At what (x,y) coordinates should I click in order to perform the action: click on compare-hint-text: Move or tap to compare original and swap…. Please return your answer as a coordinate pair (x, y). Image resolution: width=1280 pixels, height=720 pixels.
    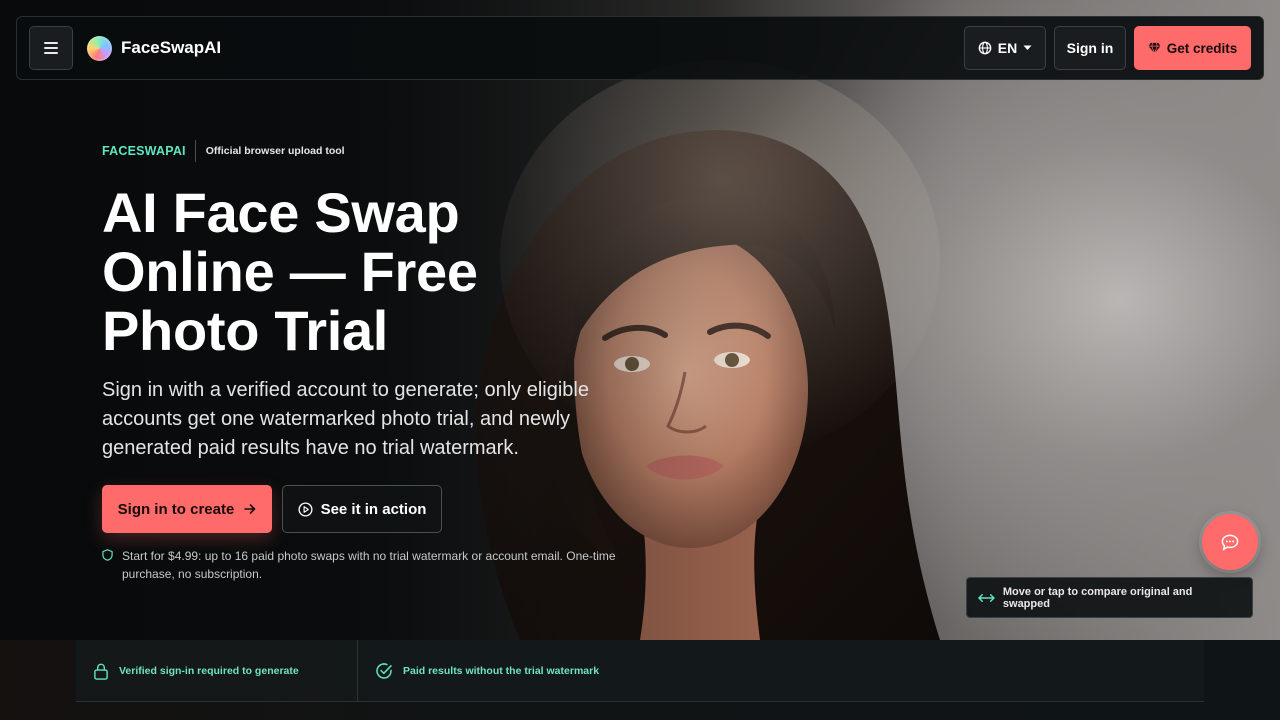
    Looking at the image, I should click on (1097, 597).